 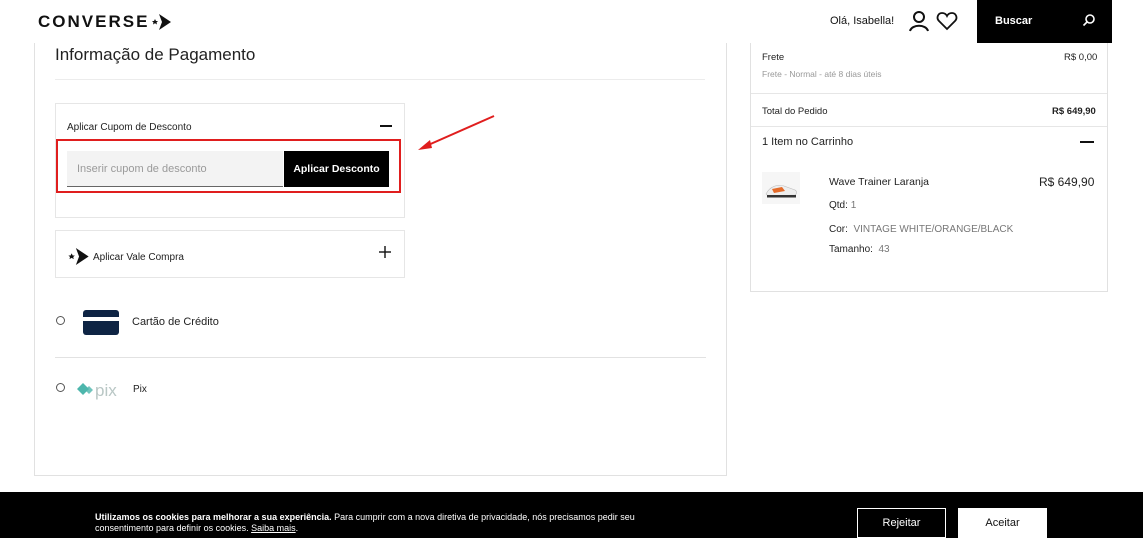 I want to click on pix-logo-icon: pix, so click(x=97, y=390).